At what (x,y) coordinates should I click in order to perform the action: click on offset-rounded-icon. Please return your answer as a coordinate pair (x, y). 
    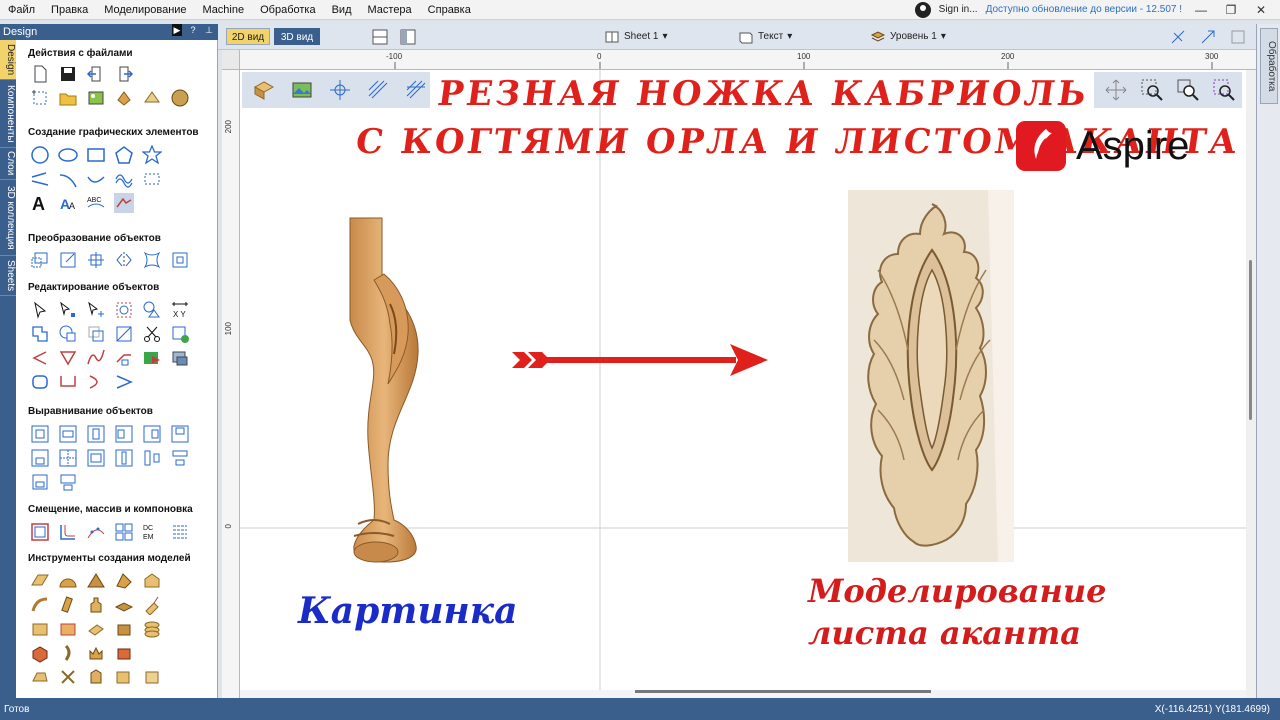
    Looking at the image, I should click on (40, 382).